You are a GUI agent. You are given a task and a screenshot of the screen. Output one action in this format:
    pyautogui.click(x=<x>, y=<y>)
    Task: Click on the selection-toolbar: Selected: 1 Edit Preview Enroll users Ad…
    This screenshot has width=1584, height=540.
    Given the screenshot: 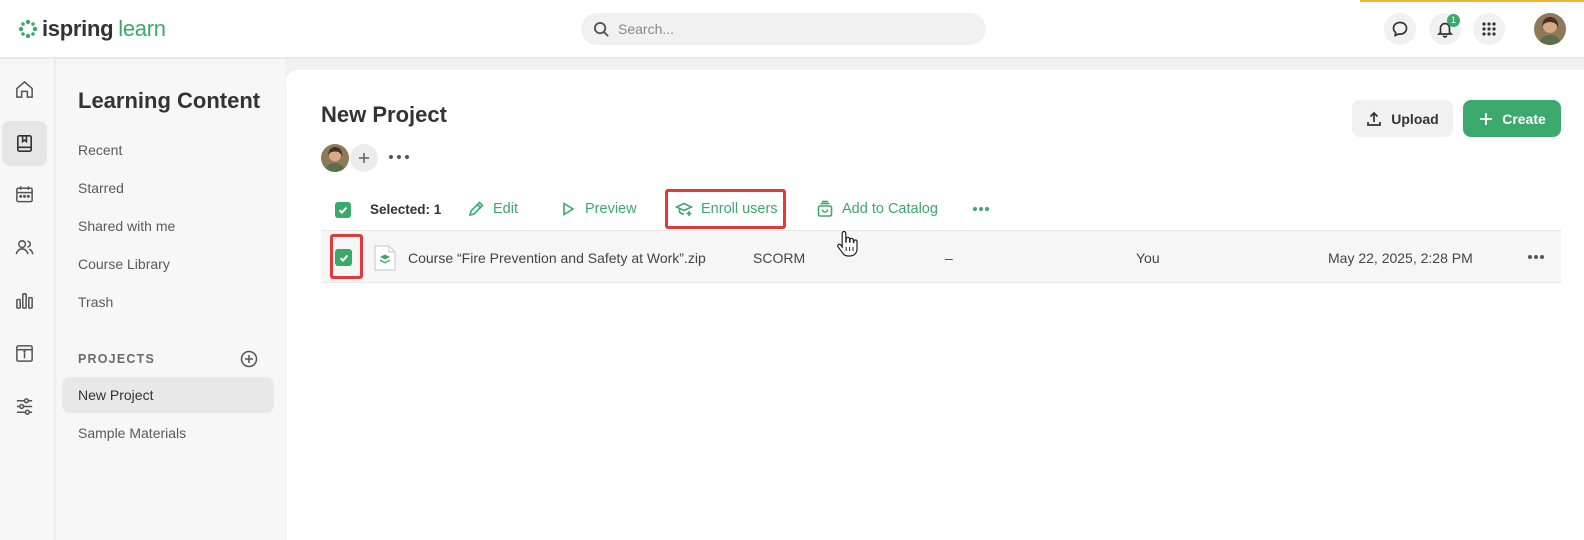 What is the action you would take?
    pyautogui.click(x=941, y=209)
    